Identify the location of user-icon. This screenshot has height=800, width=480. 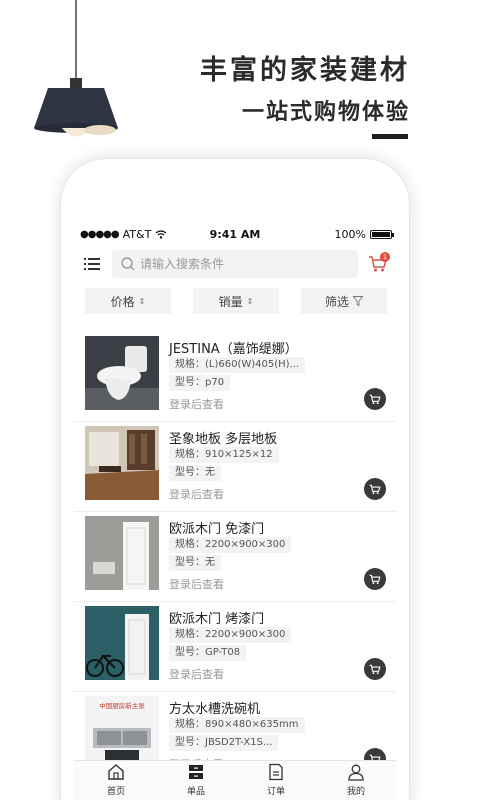
(356, 772).